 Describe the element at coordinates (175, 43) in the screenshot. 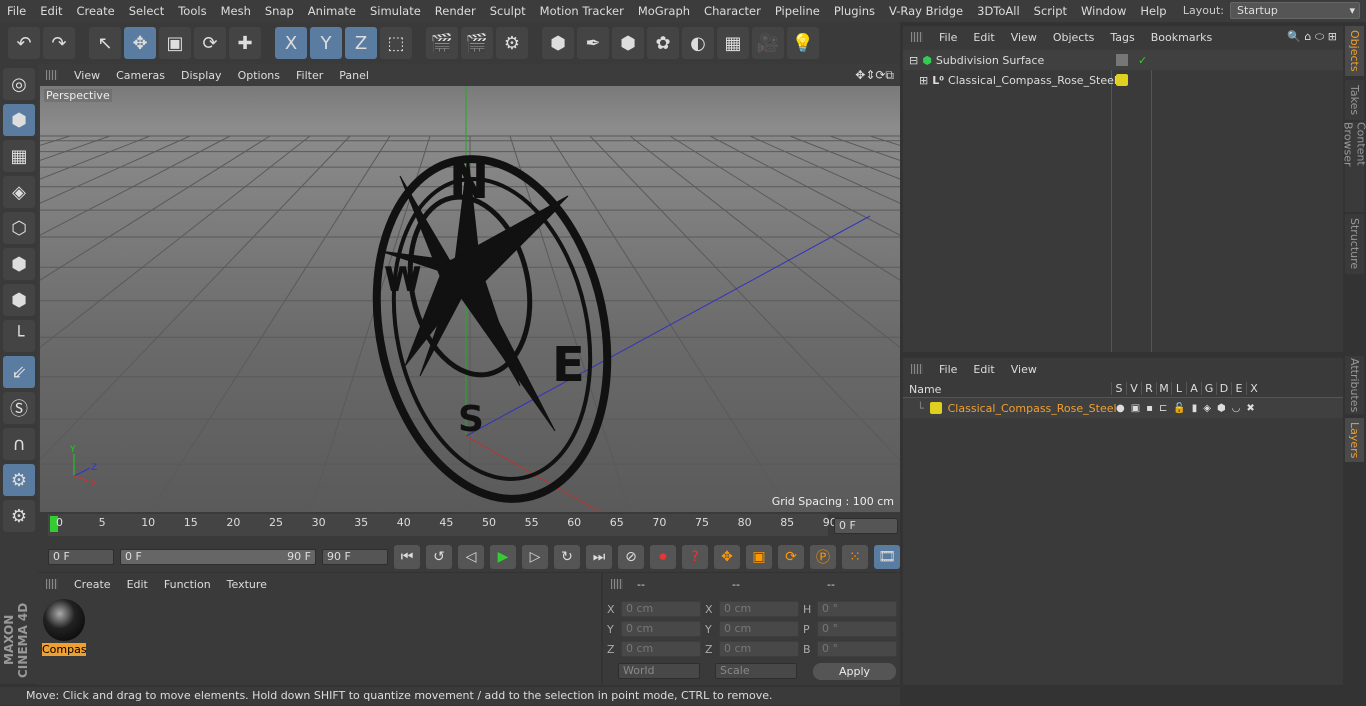

I see `scale-icon: ▣` at that location.